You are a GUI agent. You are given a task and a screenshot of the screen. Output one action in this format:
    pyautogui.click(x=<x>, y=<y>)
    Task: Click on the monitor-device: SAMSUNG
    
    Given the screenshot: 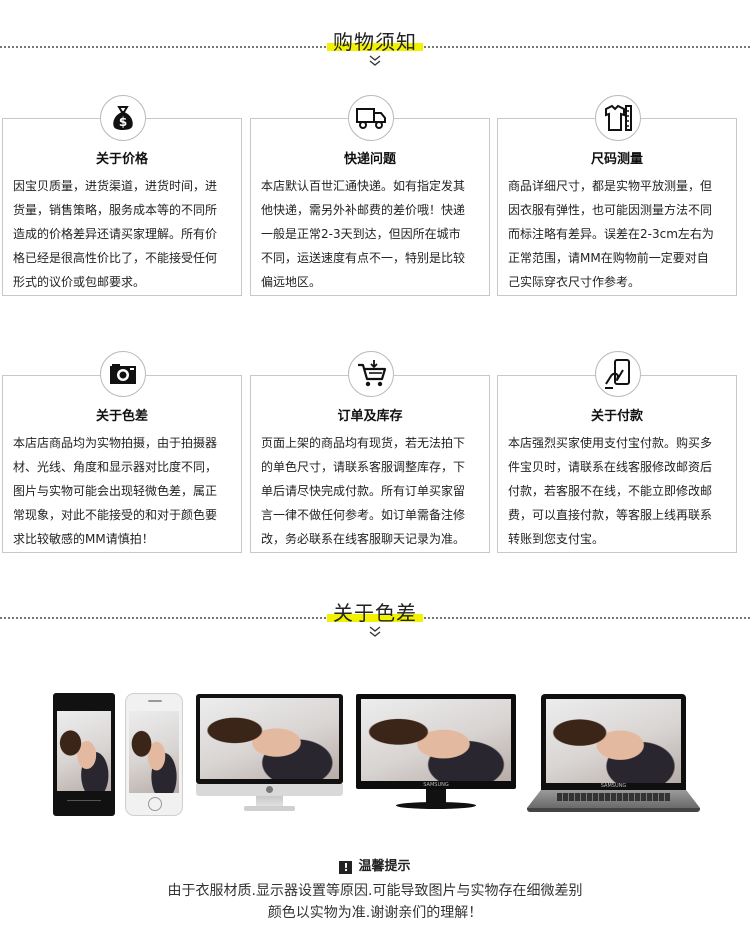 What is the action you would take?
    pyautogui.click(x=436, y=755)
    